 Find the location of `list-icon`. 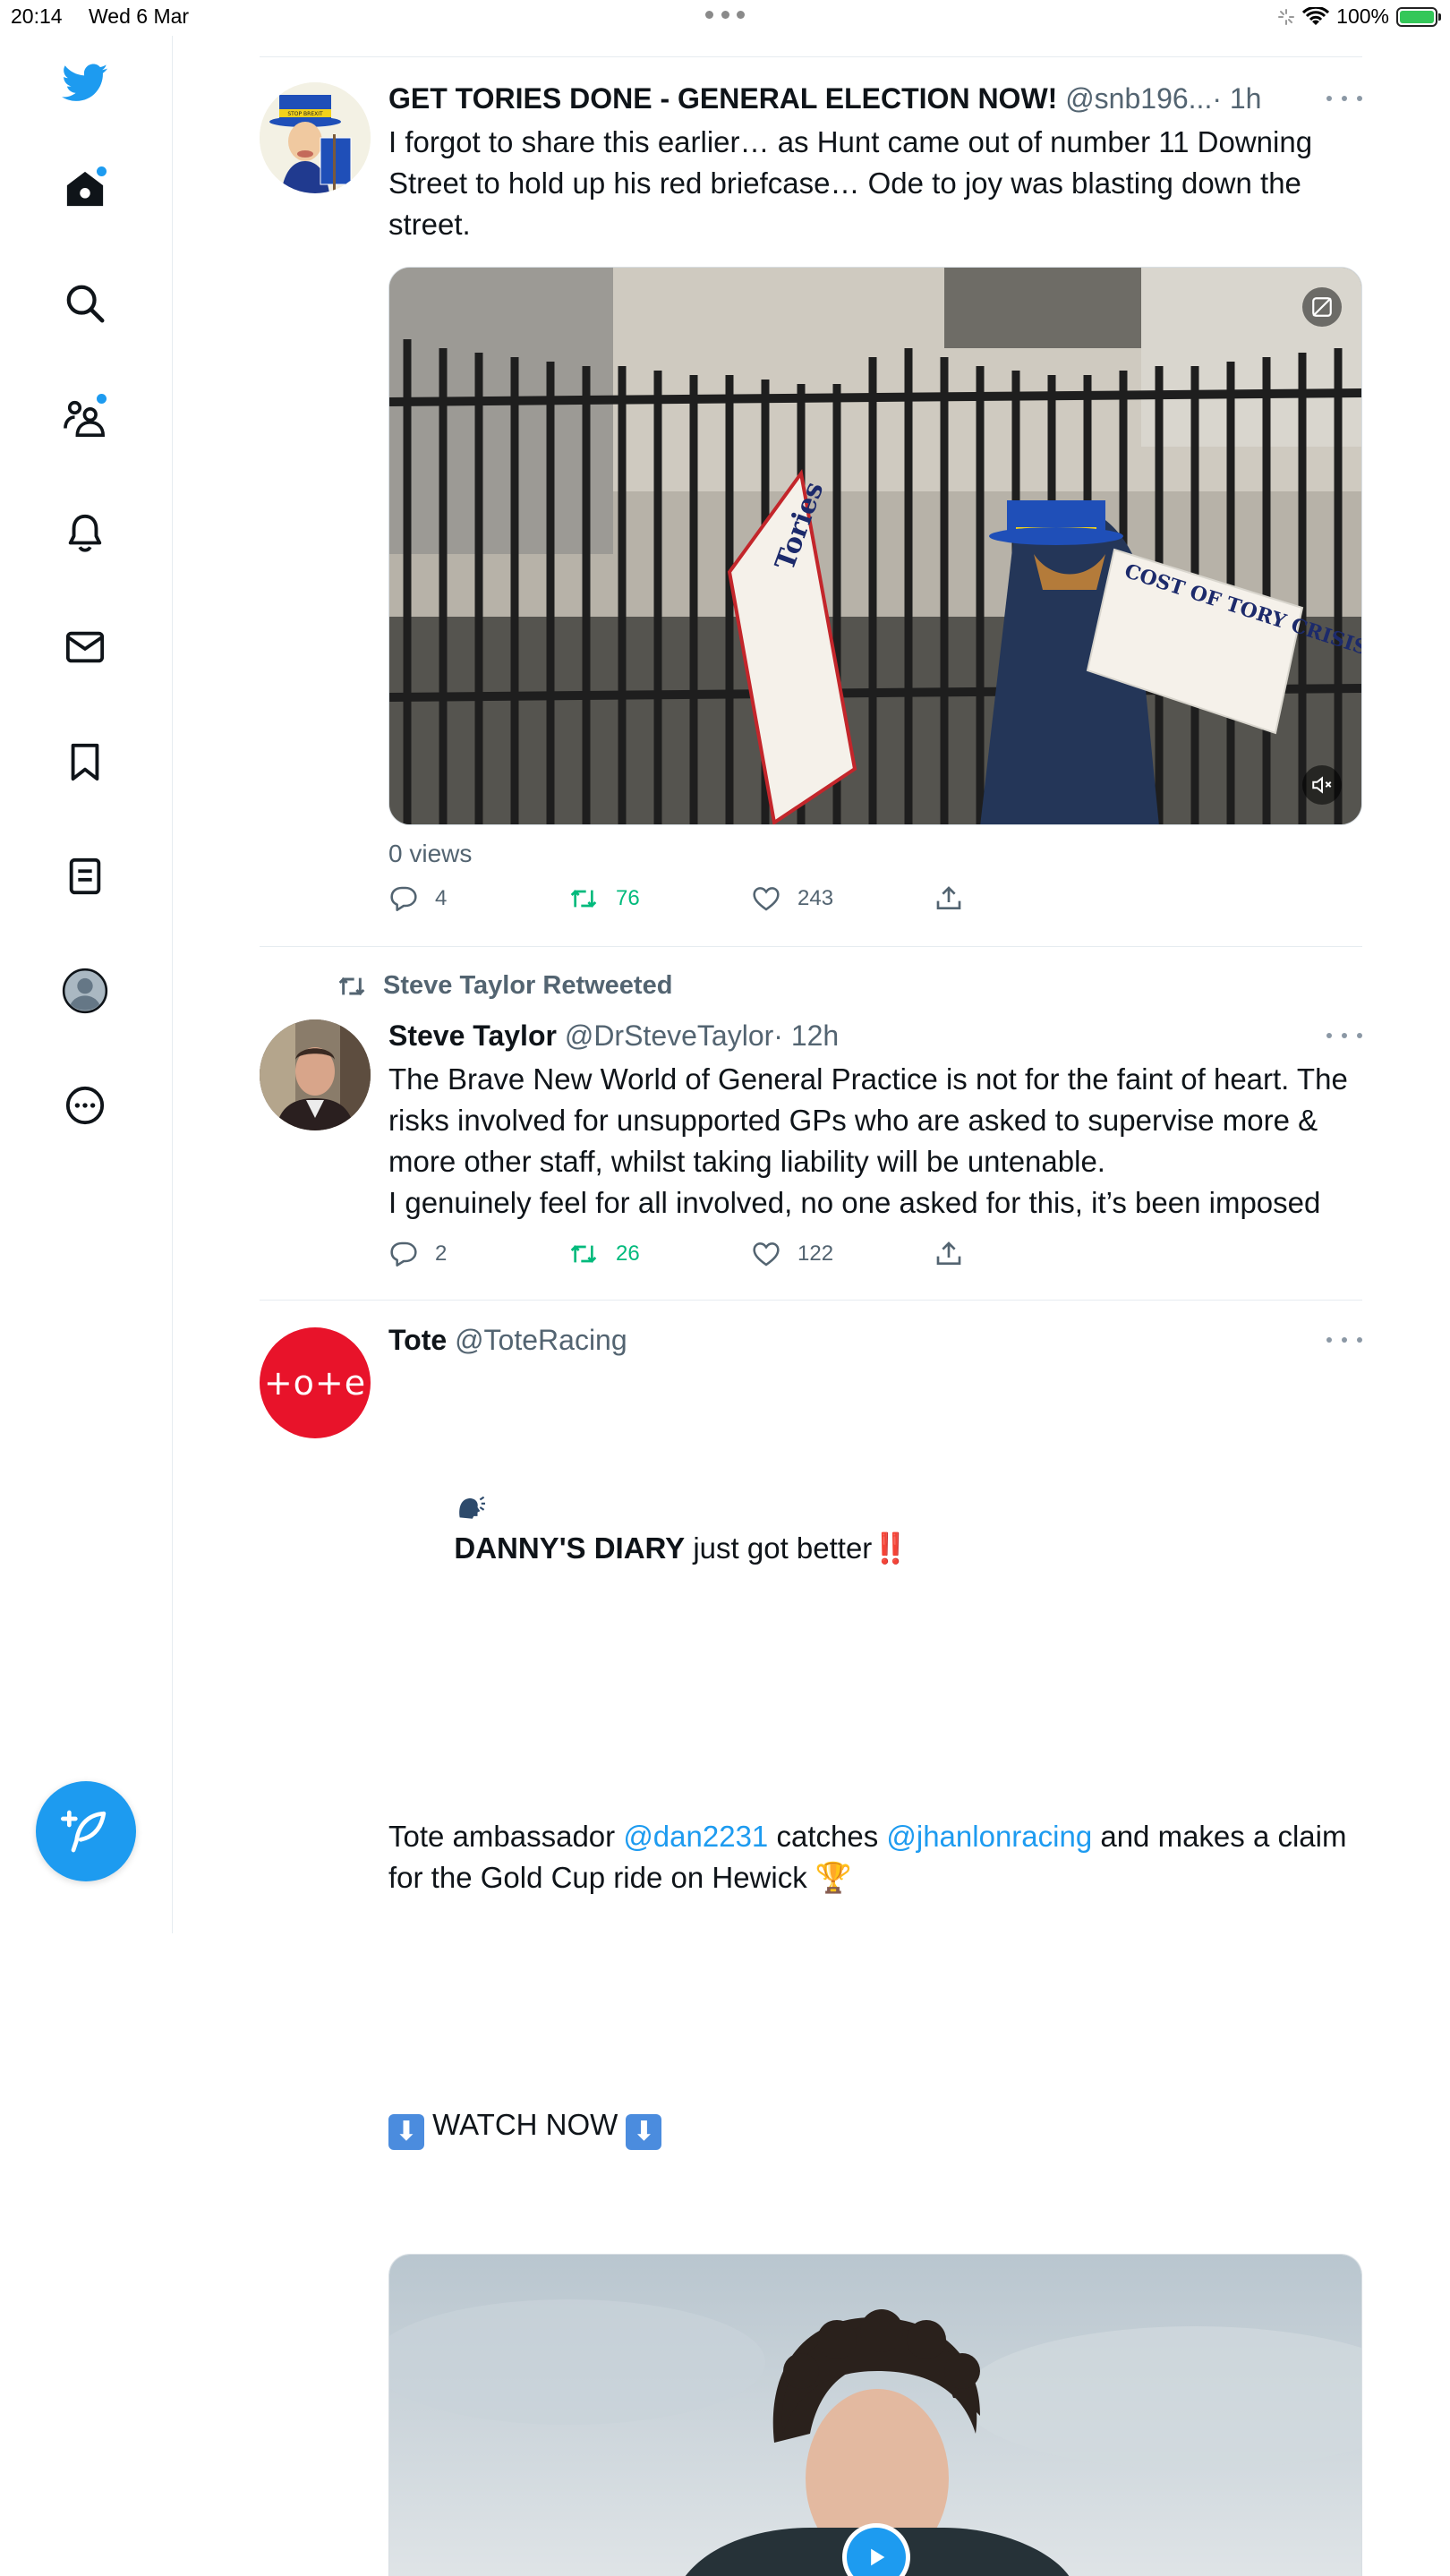

list-icon is located at coordinates (85, 876).